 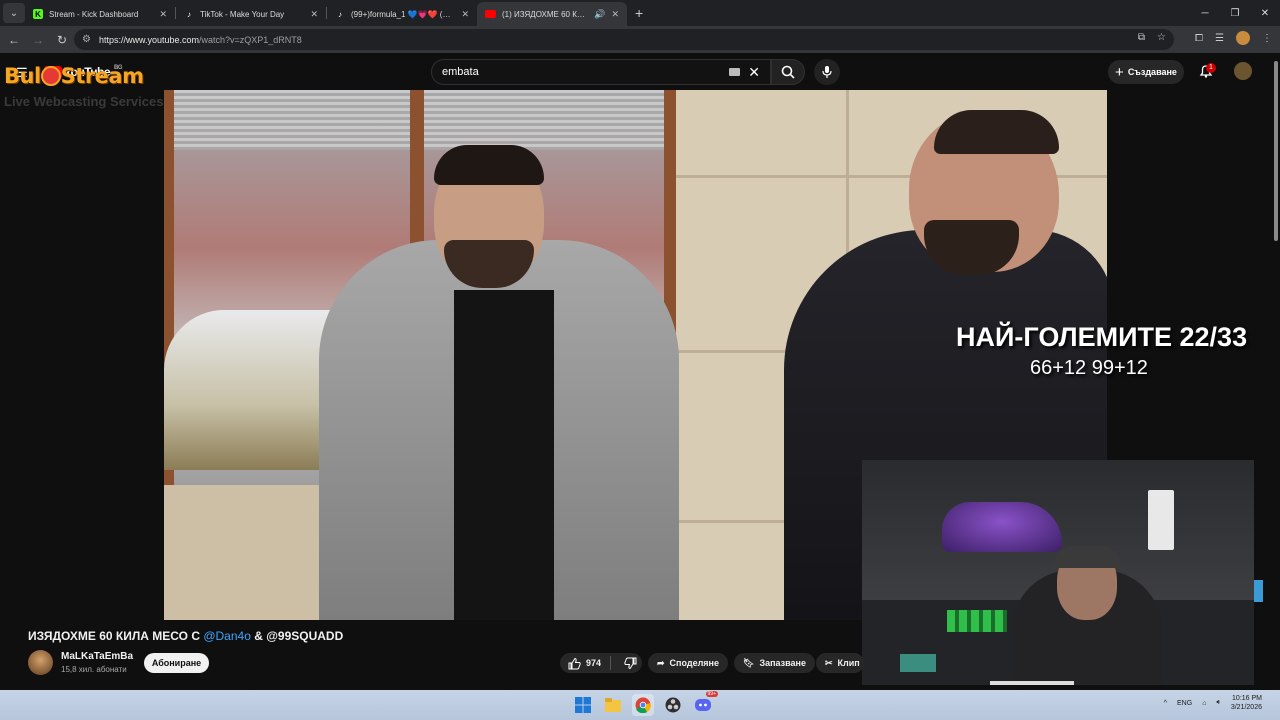 What do you see at coordinates (149, 39) in the screenshot?
I see `url-host: https://www.youtube.com` at bounding box center [149, 39].